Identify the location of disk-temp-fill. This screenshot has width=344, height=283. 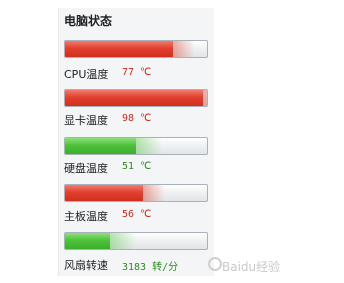
(113, 146).